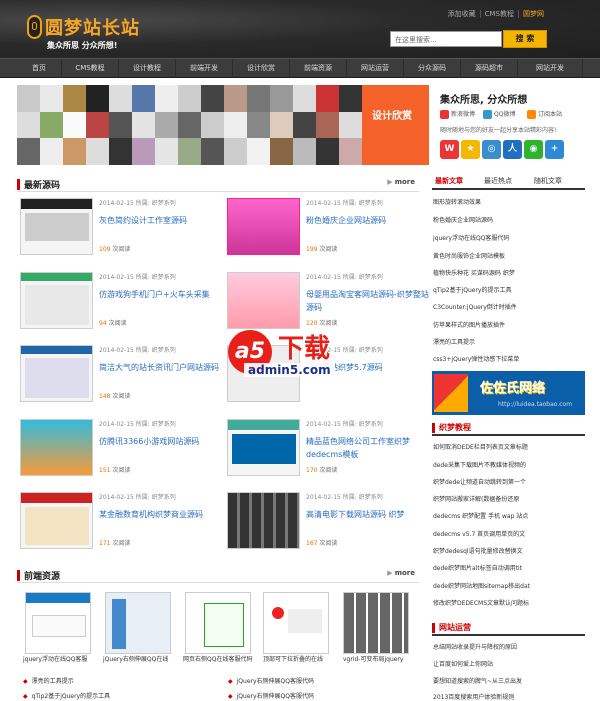  What do you see at coordinates (161, 514) in the screenshot?
I see `source-title: 某金融数育机构织梦商业源码` at bounding box center [161, 514].